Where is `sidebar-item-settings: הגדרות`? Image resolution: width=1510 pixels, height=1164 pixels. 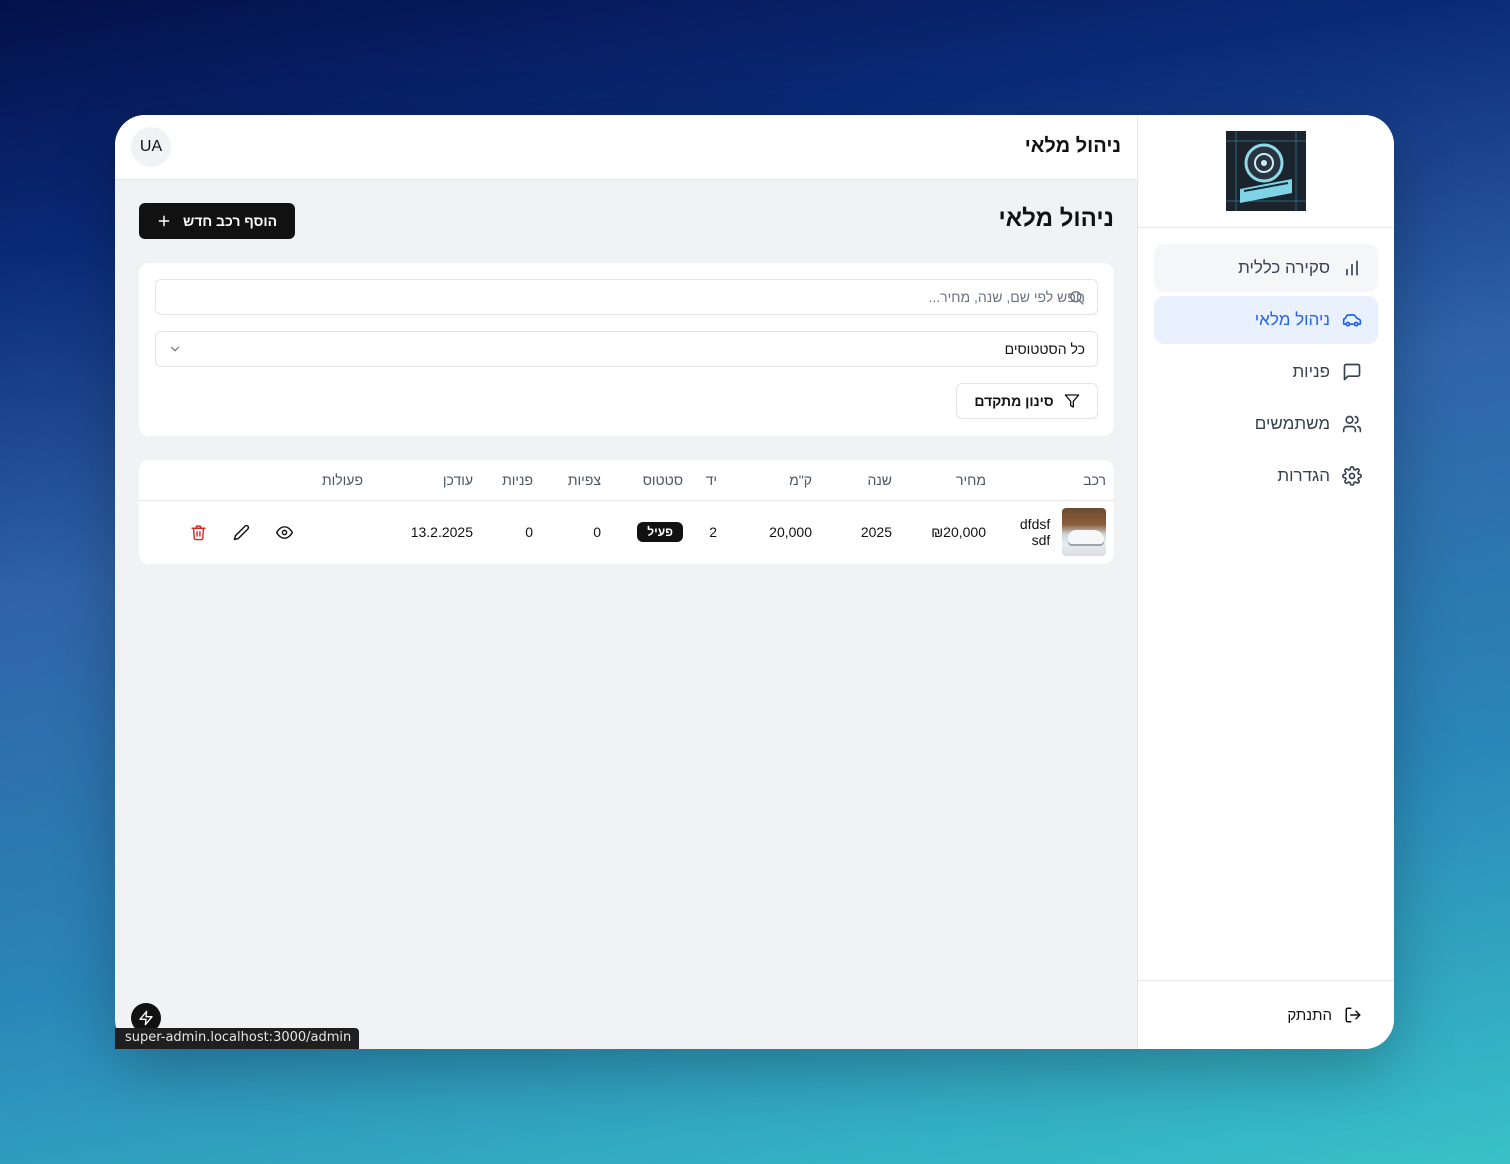
sidebar-item-settings: הגדרות is located at coordinates (1266, 476).